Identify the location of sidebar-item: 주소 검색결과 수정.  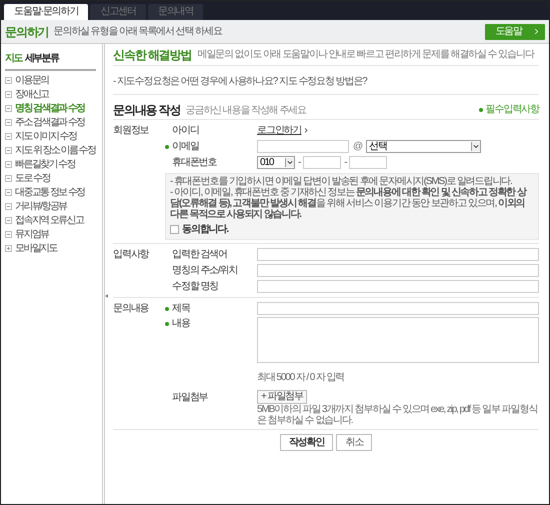
(50, 123).